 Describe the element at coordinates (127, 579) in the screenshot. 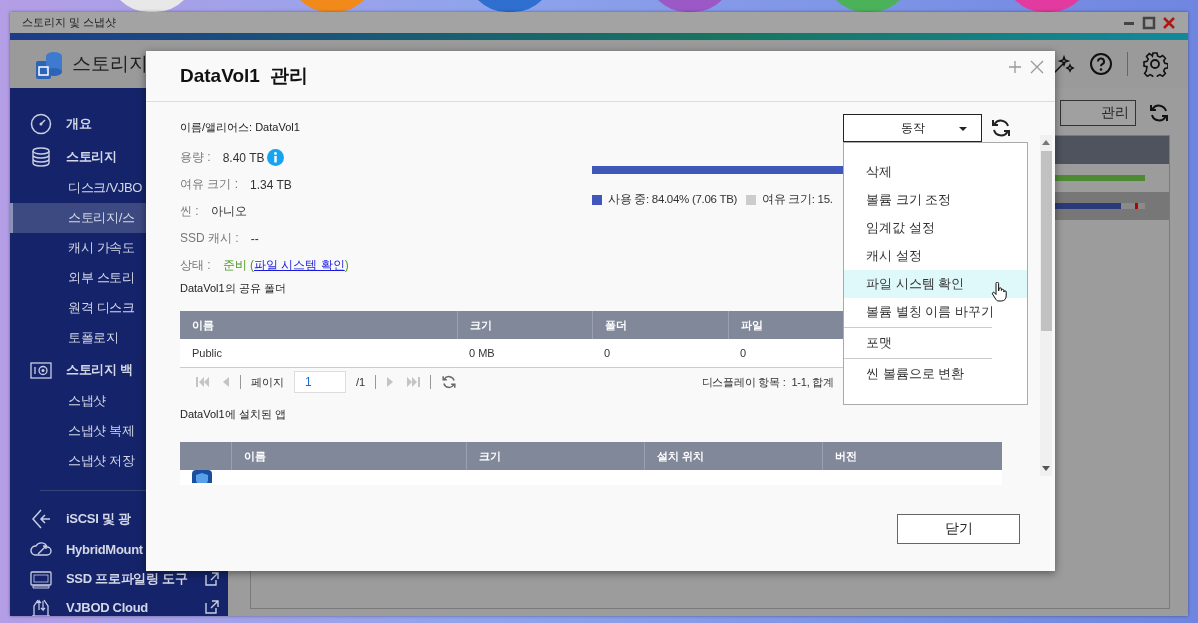

I see `sidebar-item: SSD 프로파일링 도구` at that location.